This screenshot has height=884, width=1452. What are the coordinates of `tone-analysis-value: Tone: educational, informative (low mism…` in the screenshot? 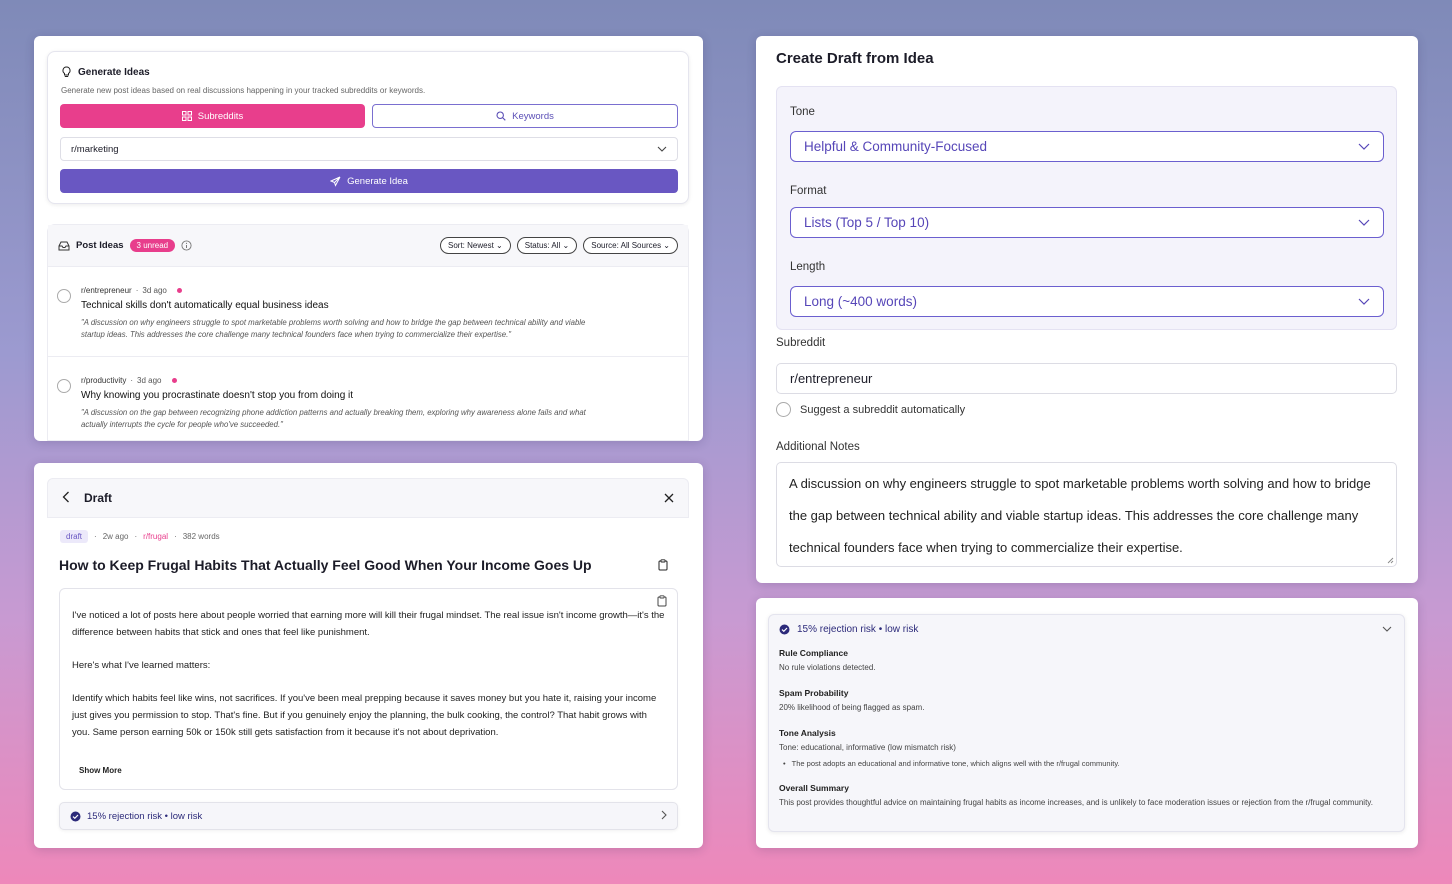 It's located at (867, 747).